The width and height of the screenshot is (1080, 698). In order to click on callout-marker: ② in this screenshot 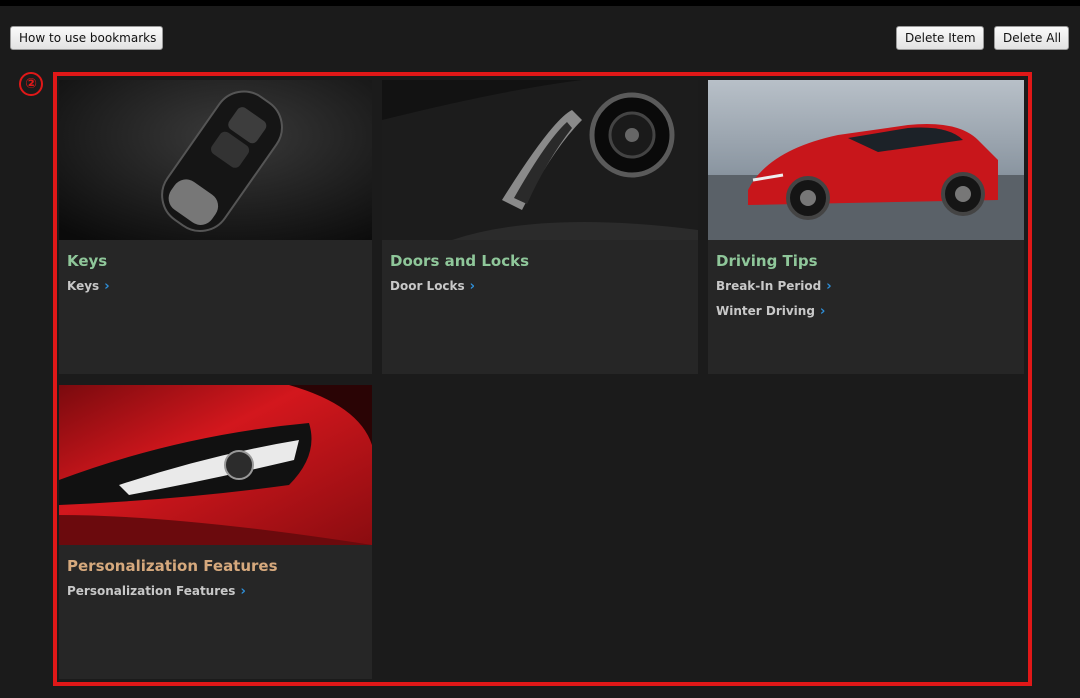, I will do `click(31, 84)`.